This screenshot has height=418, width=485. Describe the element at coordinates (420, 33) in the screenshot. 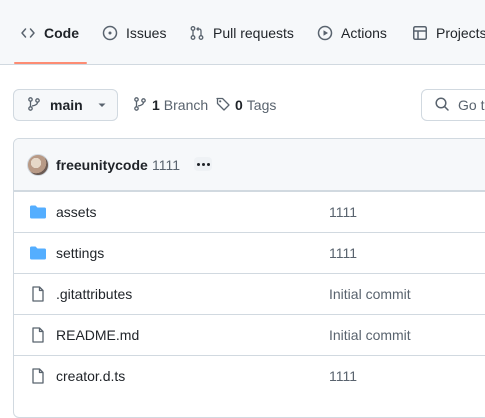

I see `table-icon` at that location.